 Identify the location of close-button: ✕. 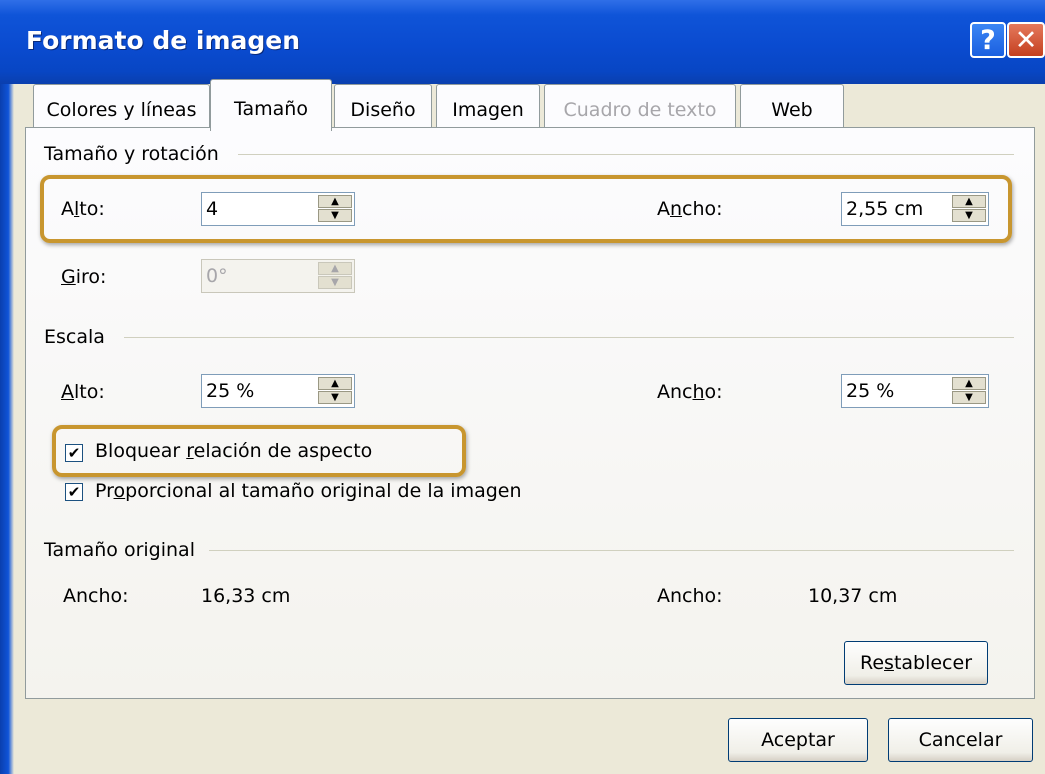
(1026, 40).